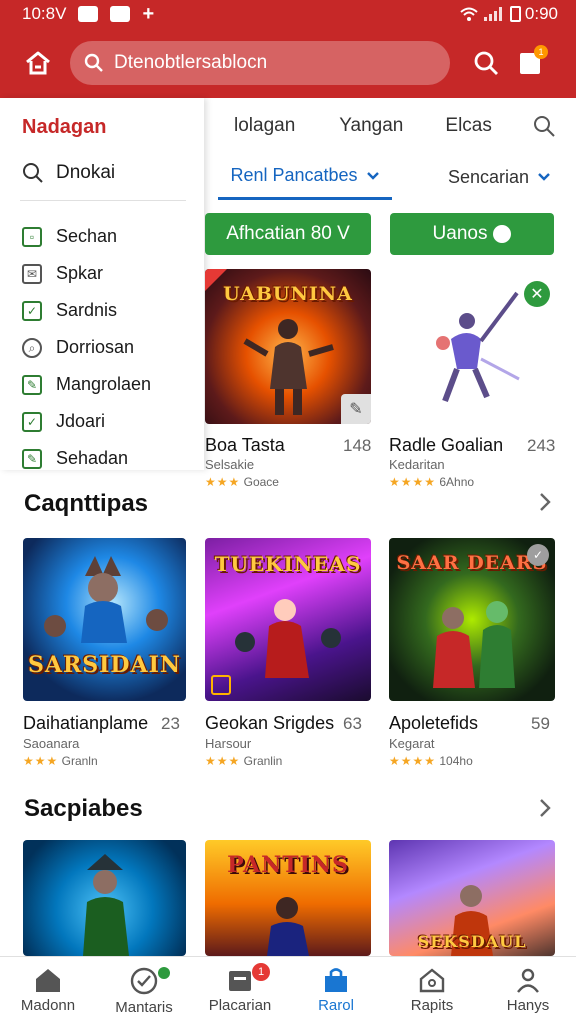 The image size is (576, 1024). What do you see at coordinates (432, 980) in the screenshot?
I see `house-outline-icon` at bounding box center [432, 980].